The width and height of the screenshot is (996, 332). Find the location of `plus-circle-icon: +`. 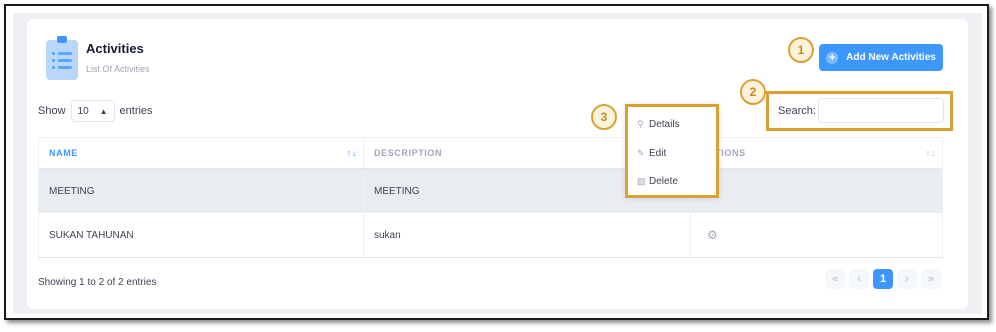

plus-circle-icon: + is located at coordinates (832, 57).